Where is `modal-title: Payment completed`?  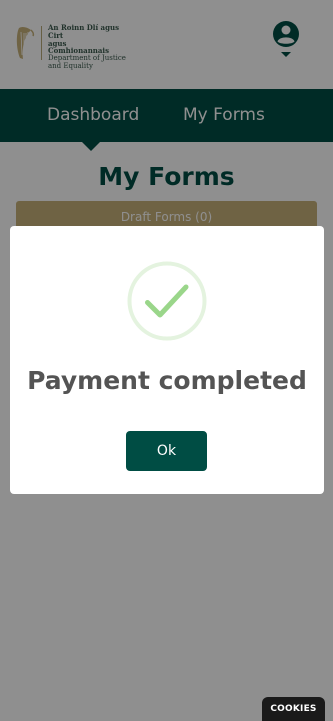
modal-title: Payment completed is located at coordinates (167, 380).